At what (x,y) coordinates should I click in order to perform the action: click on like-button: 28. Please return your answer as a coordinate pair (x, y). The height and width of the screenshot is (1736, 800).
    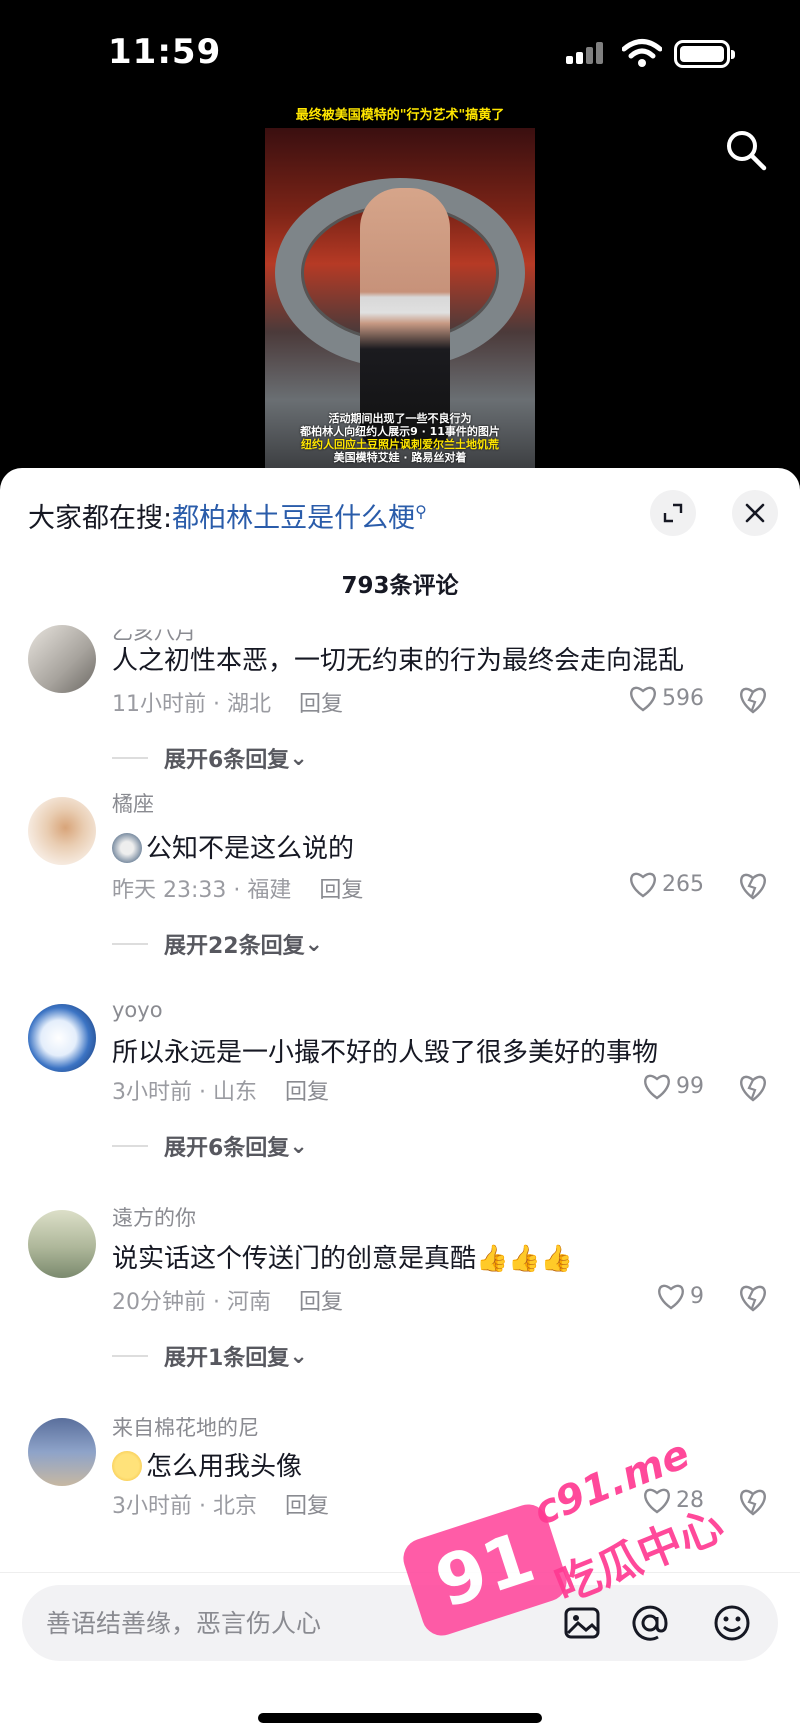
    Looking at the image, I should click on (673, 1500).